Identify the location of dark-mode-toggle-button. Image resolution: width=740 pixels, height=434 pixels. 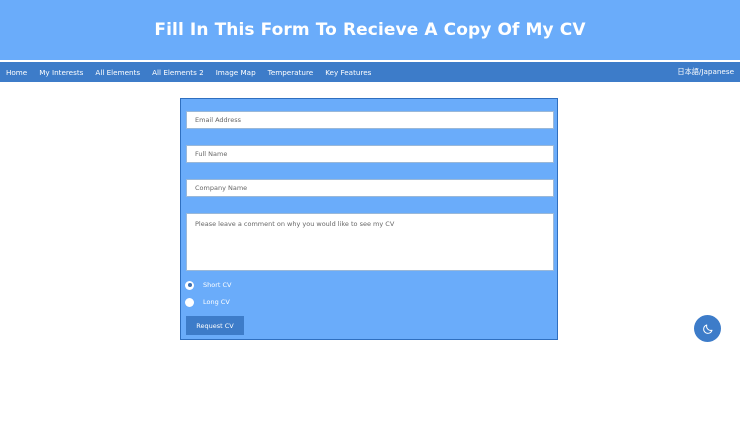
(707, 328).